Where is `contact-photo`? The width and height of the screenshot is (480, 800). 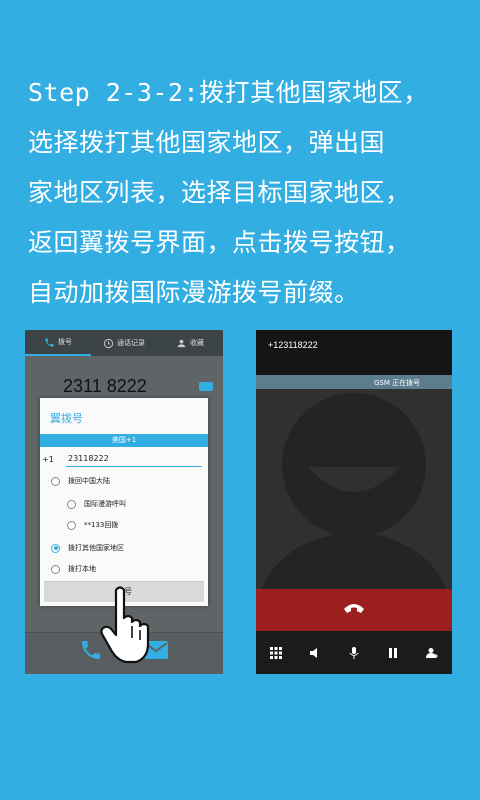
contact-photo is located at coordinates (354, 531).